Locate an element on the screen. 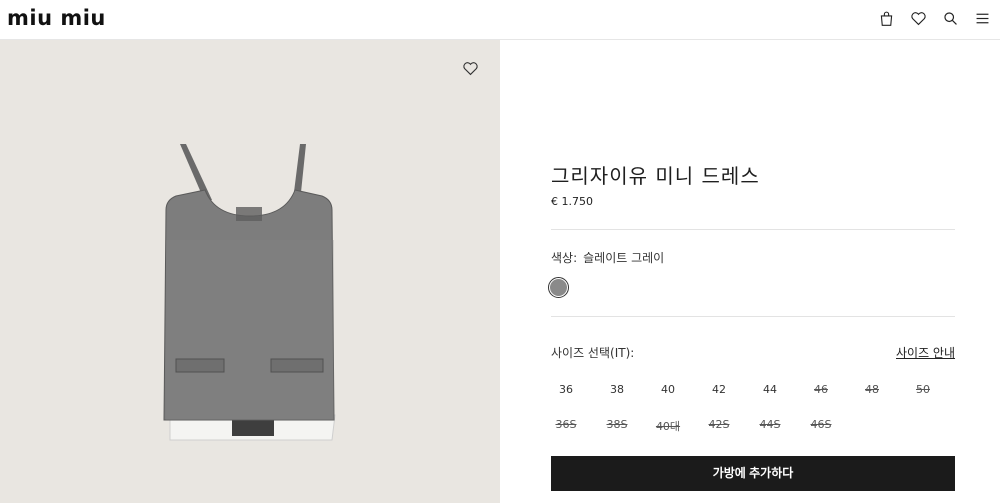  size-option-48: 48 is located at coordinates (872, 389).